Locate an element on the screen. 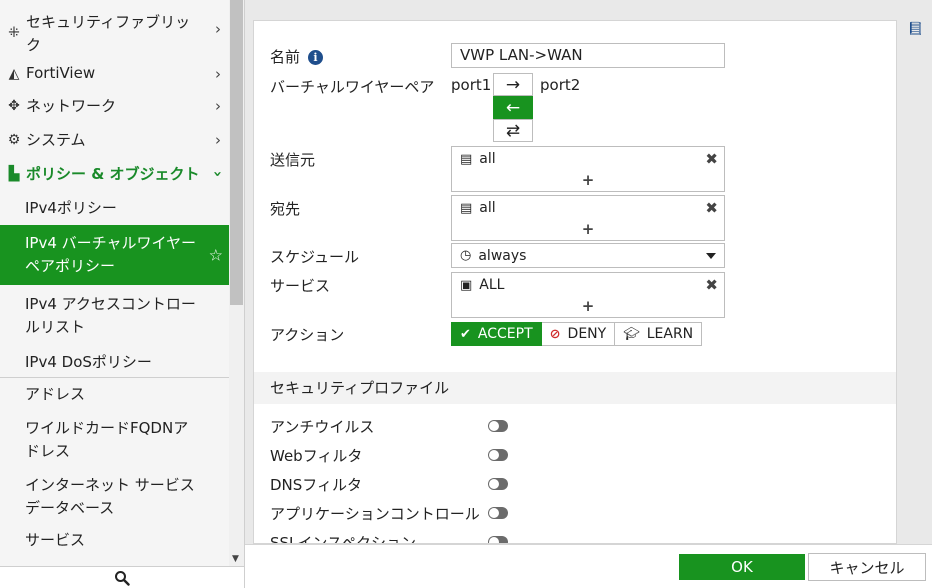 The image size is (932, 588). sidebar-item-label: インターネット サービスデータベース is located at coordinates (110, 496).